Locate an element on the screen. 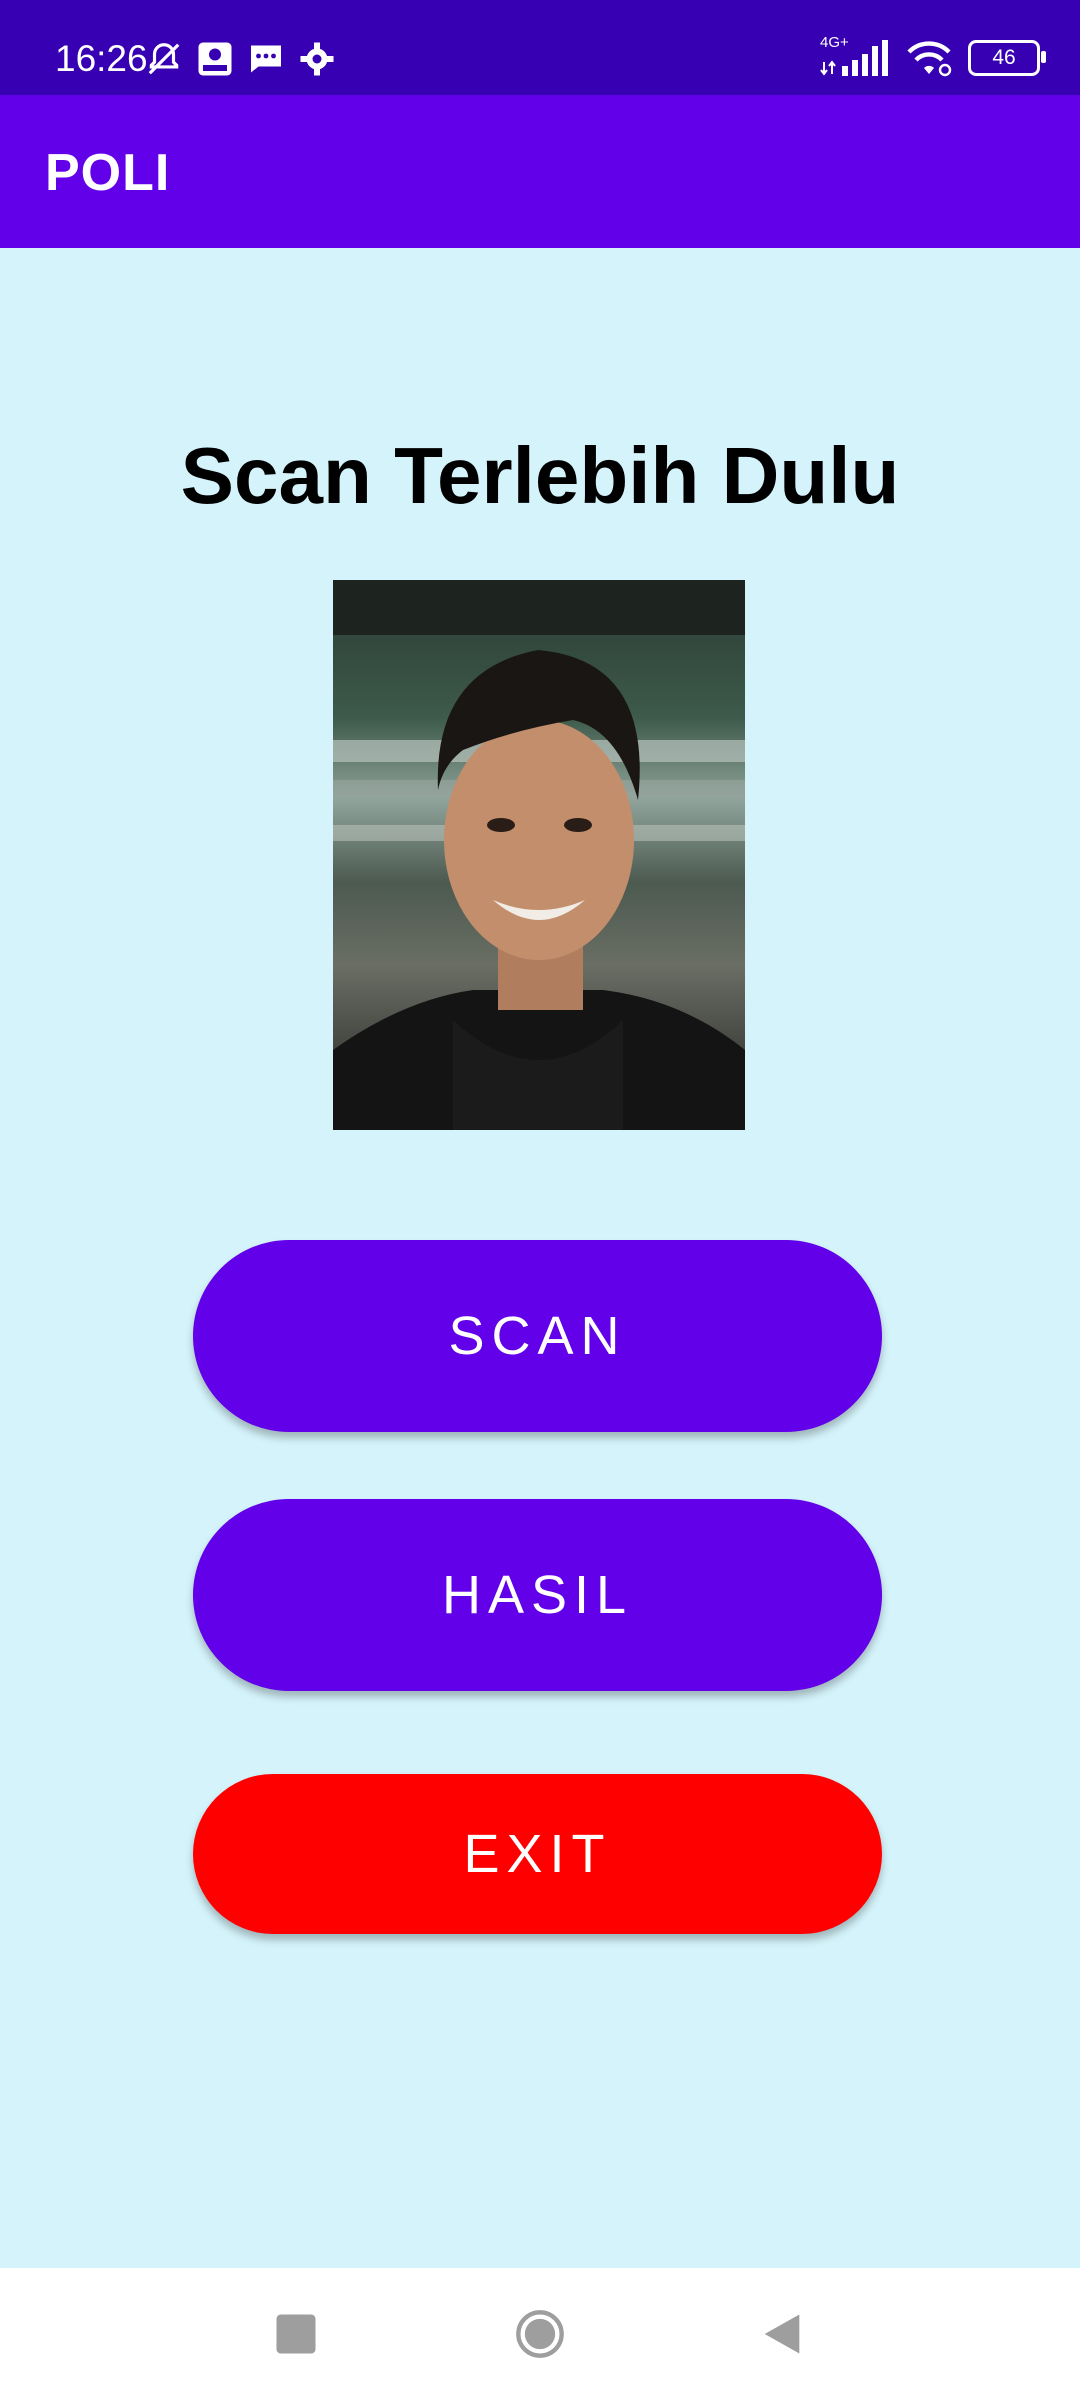 This screenshot has width=1080, height=2400. home-circle-icon is located at coordinates (540, 2334).